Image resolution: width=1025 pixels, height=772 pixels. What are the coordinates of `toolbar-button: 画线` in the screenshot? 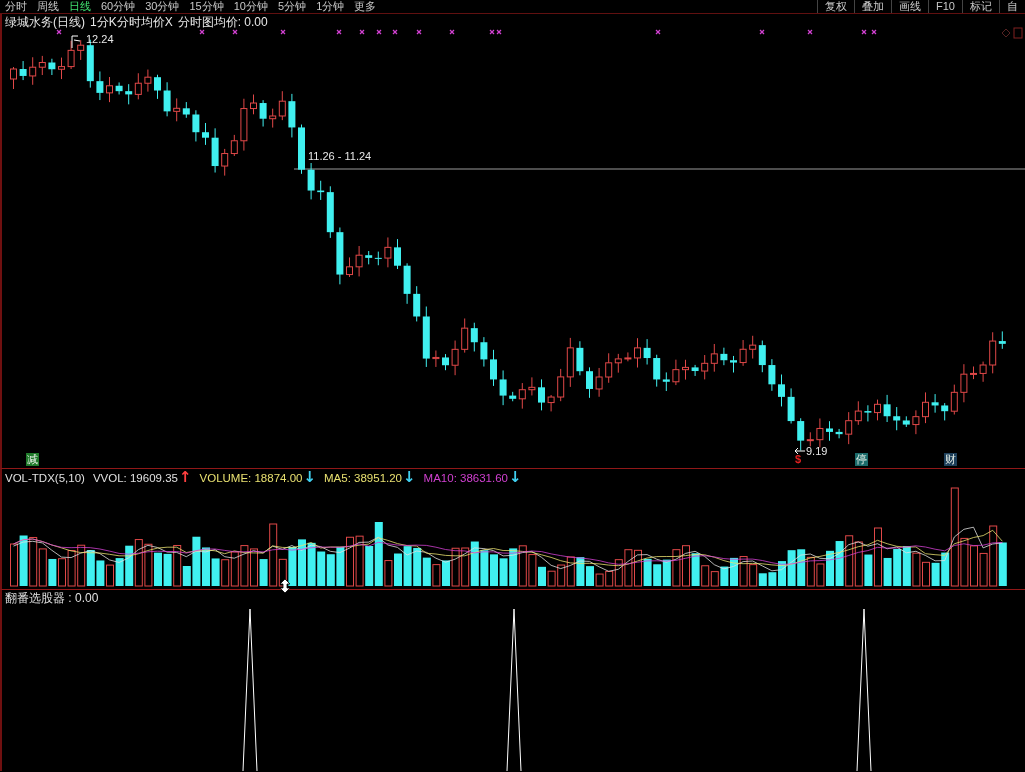 It's located at (910, 6).